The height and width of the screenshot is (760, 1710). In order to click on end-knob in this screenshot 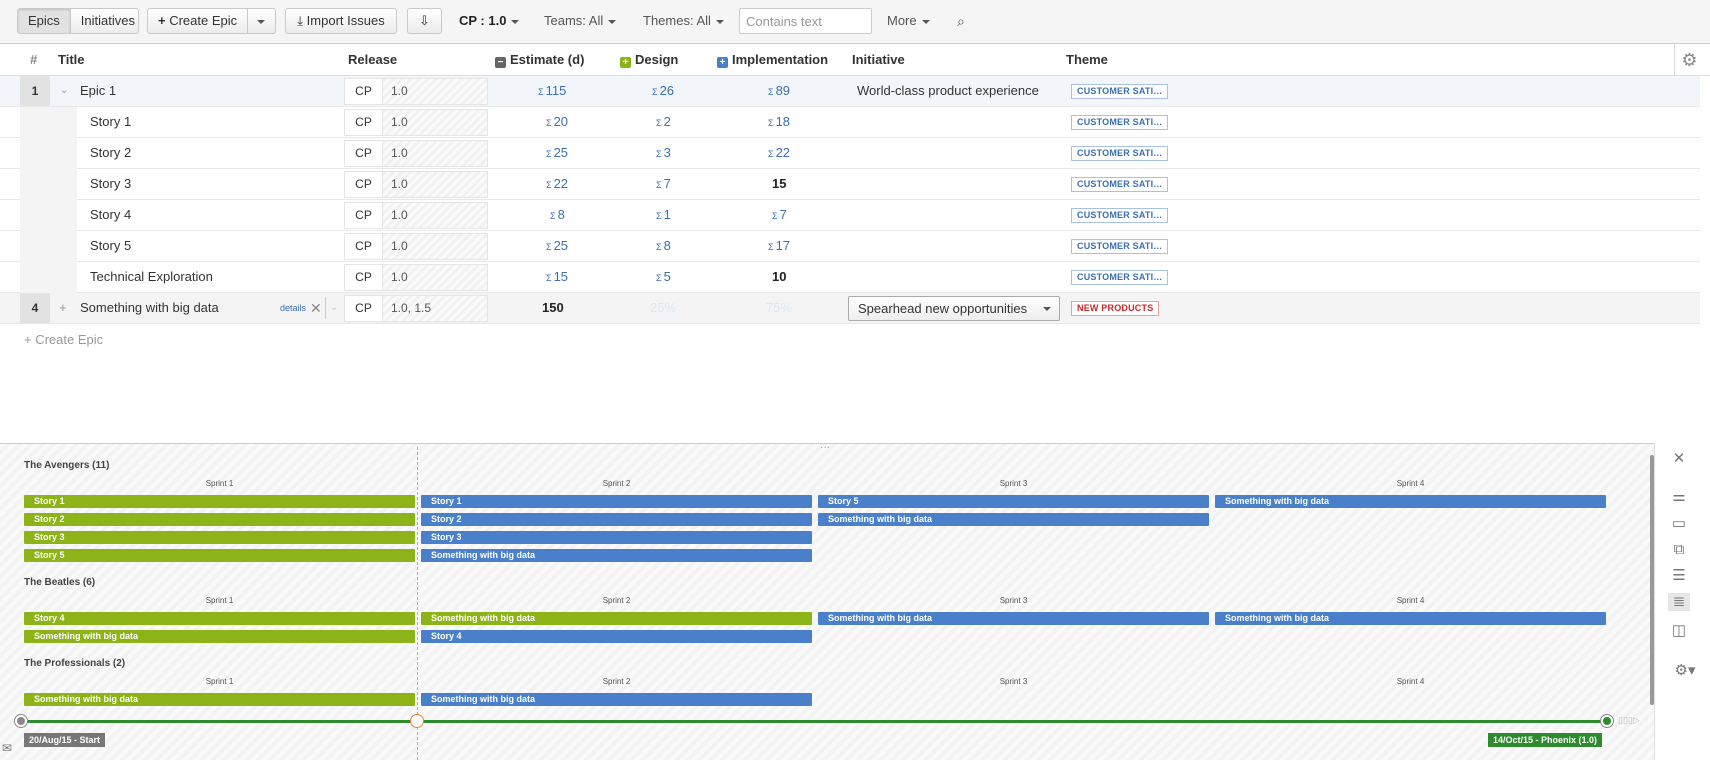, I will do `click(1607, 721)`.